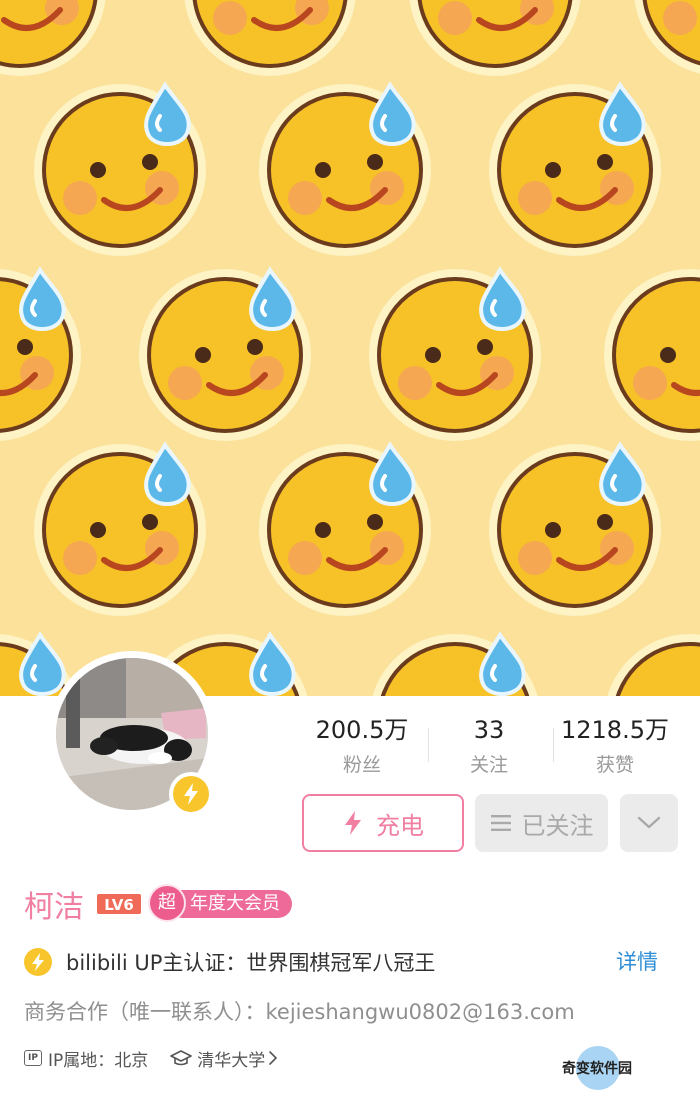 The image size is (700, 1094). What do you see at coordinates (167, 903) in the screenshot?
I see `vip-circle: 超` at bounding box center [167, 903].